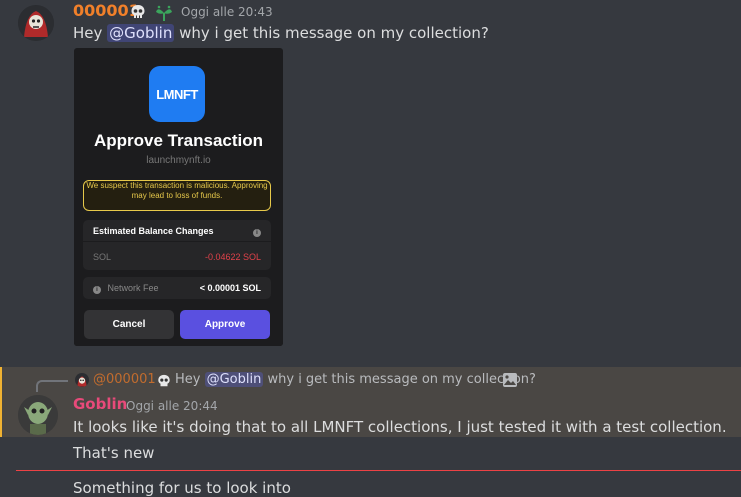 This screenshot has width=741, height=497. Describe the element at coordinates (225, 324) in the screenshot. I see `approve-button: Approve` at that location.